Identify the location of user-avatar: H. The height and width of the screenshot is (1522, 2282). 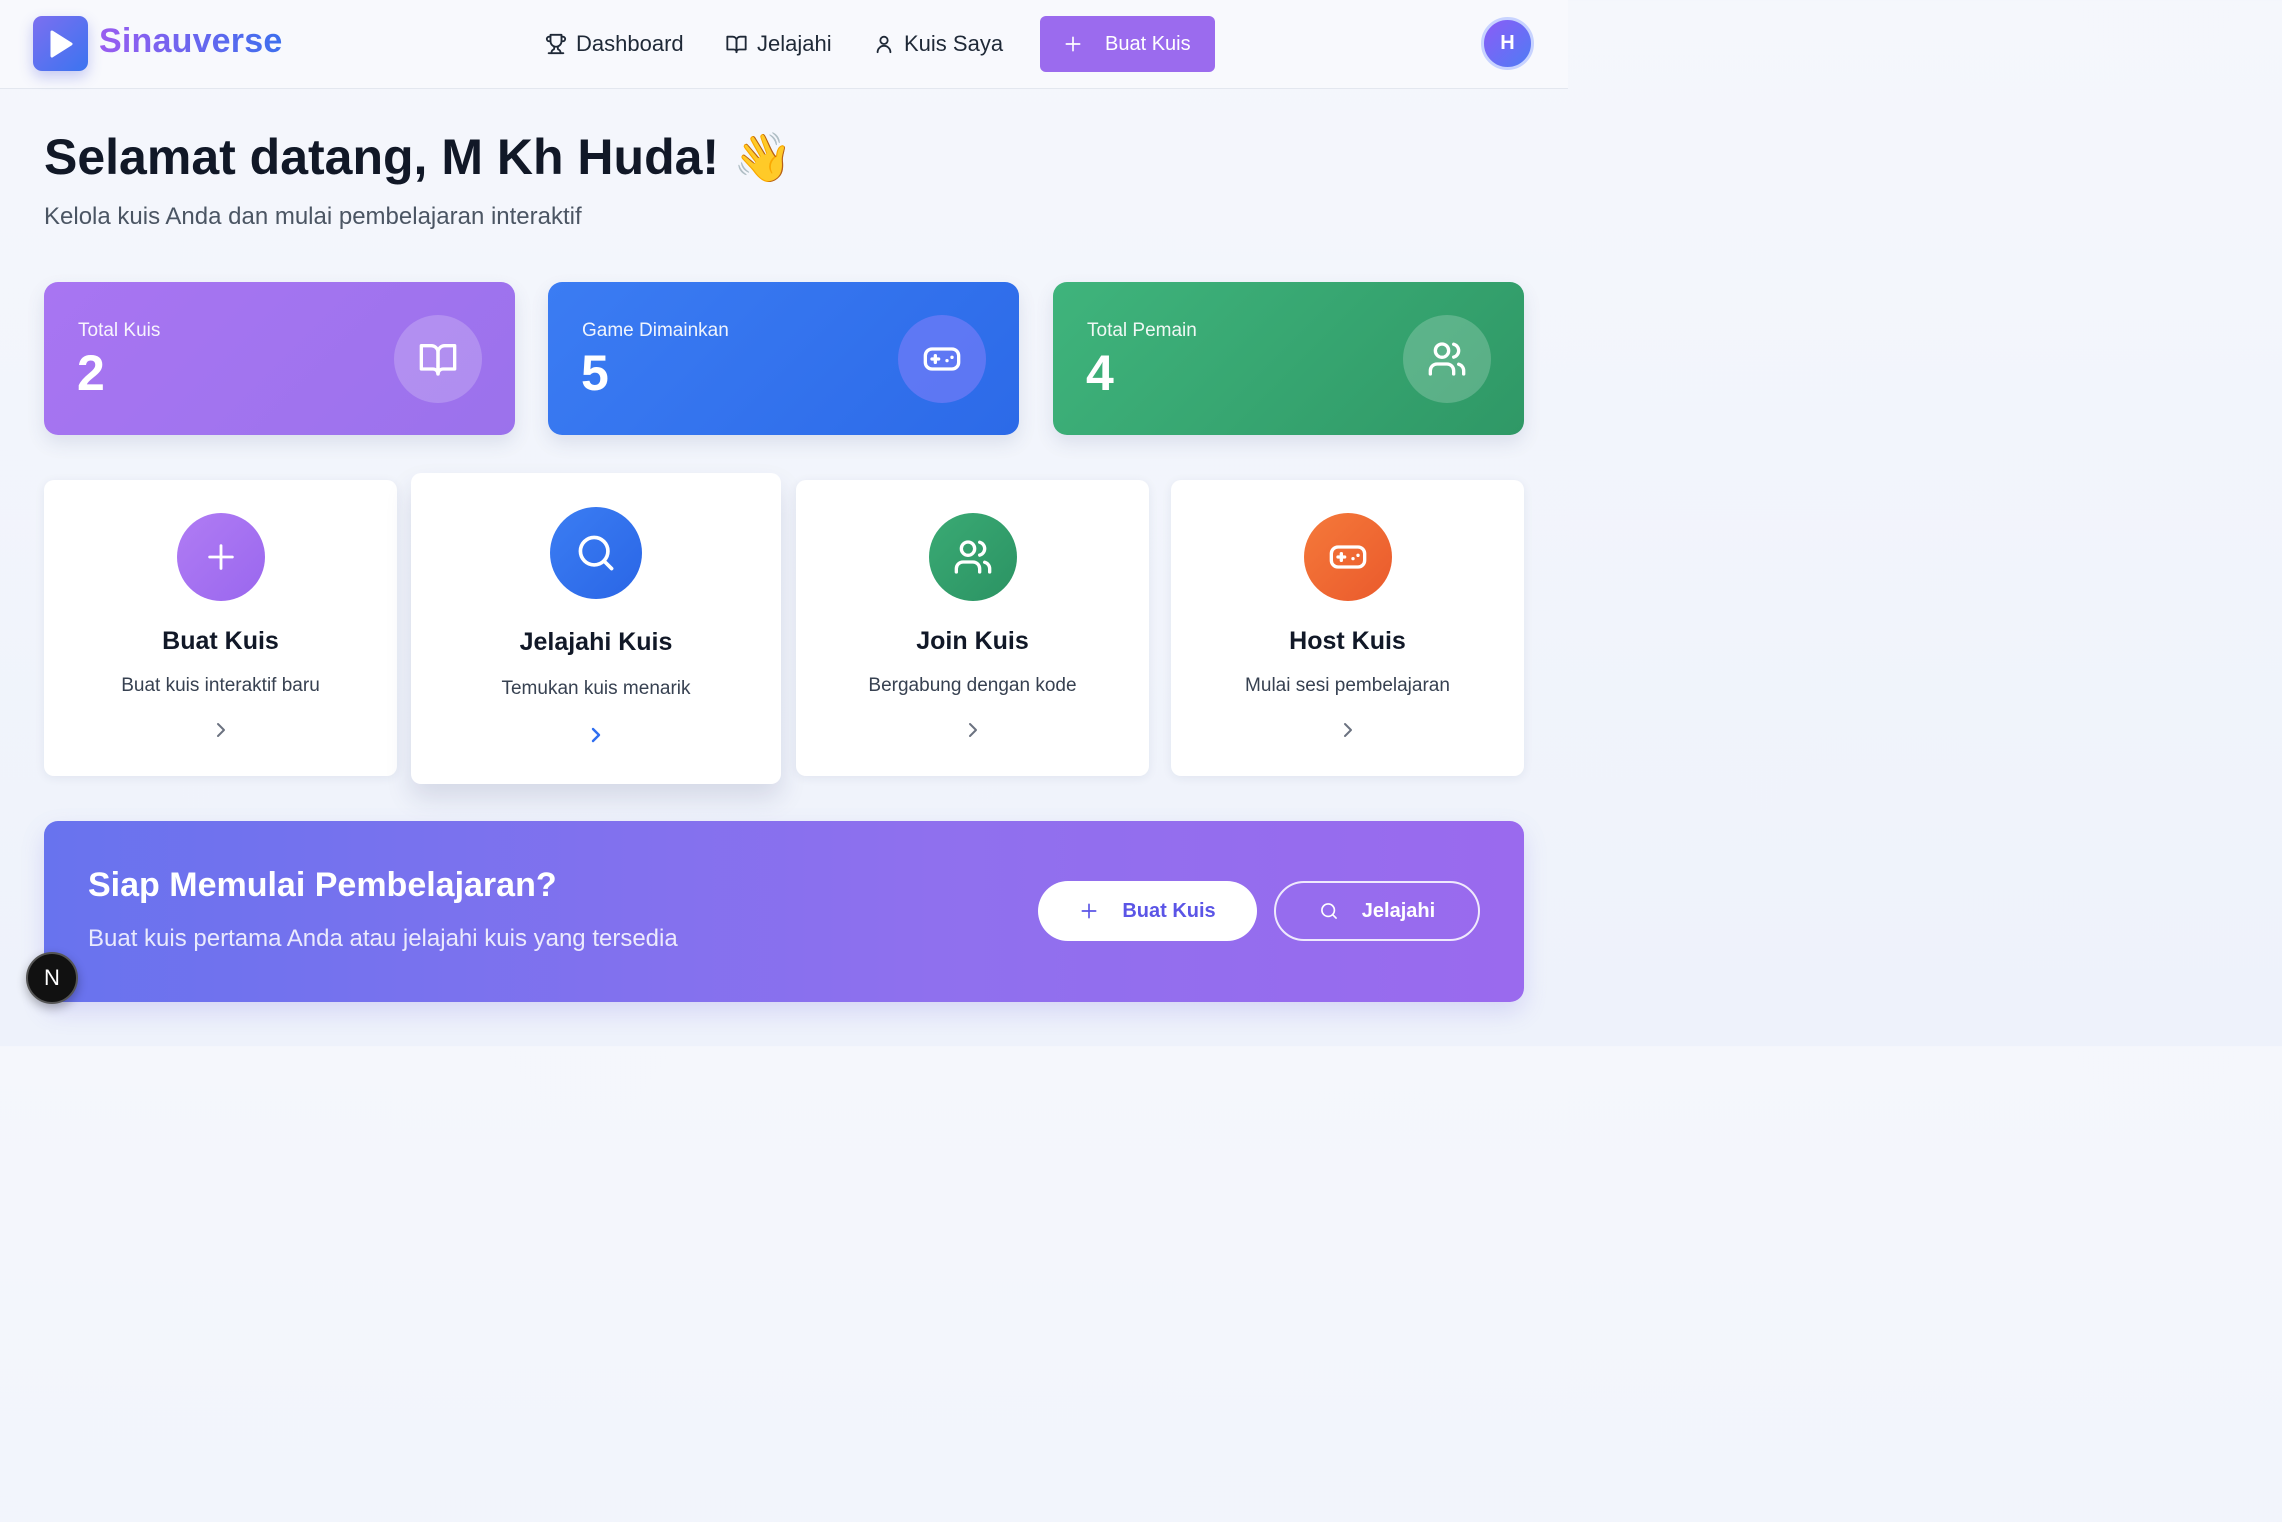
(1507, 43).